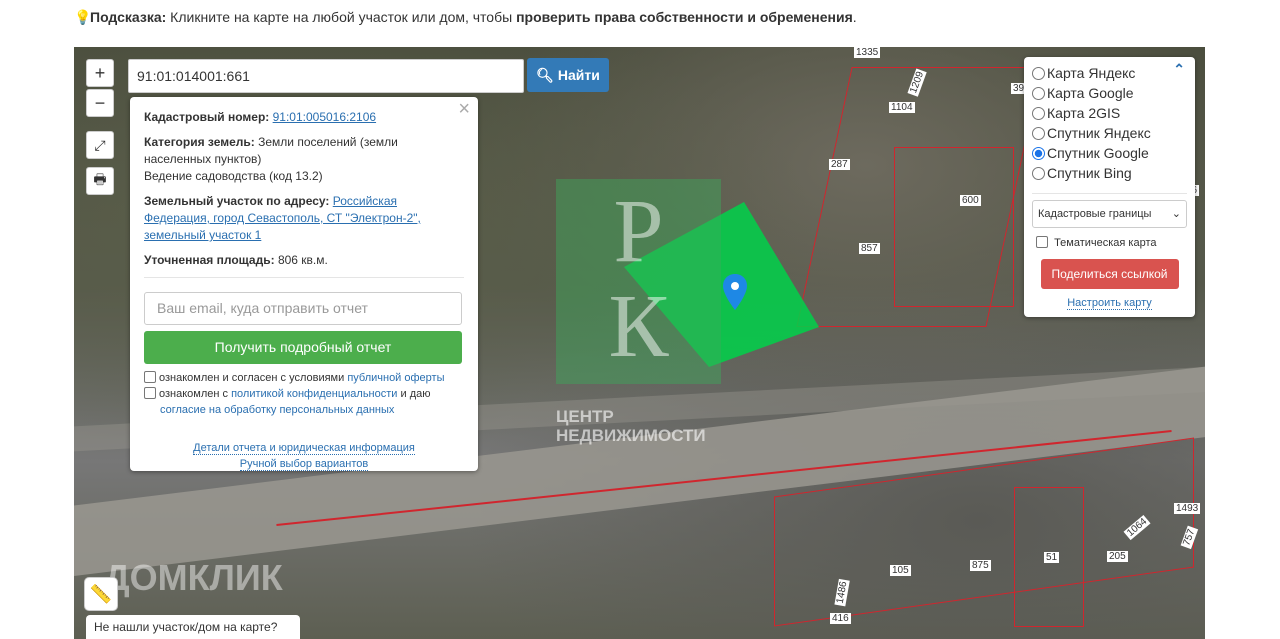  Describe the element at coordinates (324, 117) in the screenshot. I see `cadastral-number-link: 91:01:005016:2106` at that location.